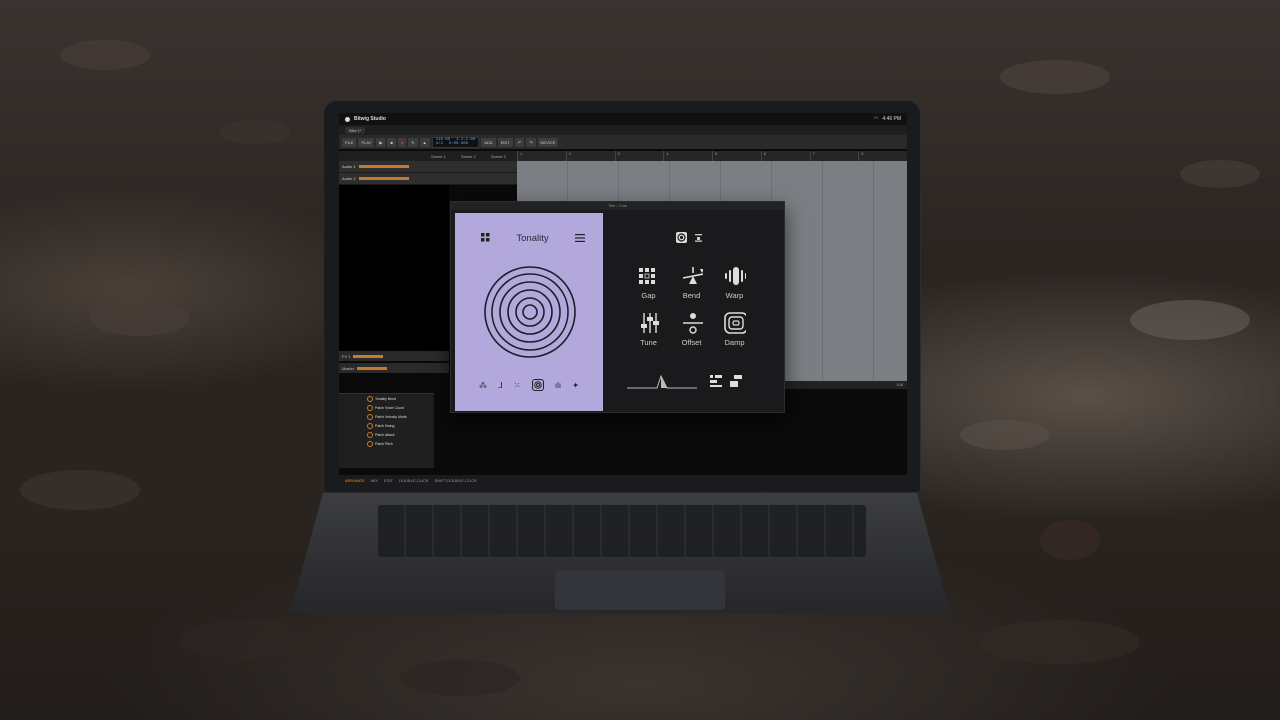 The image size is (1280, 720). I want to click on damp-effect: Damp, so click(734, 329).